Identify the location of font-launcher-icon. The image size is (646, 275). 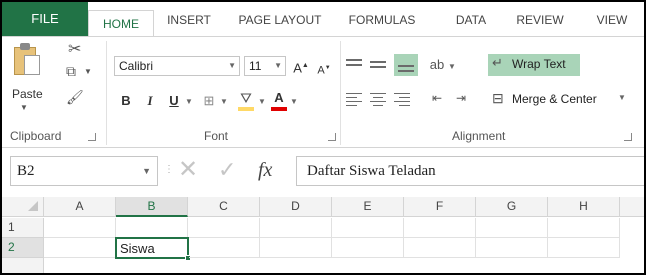
(332, 137).